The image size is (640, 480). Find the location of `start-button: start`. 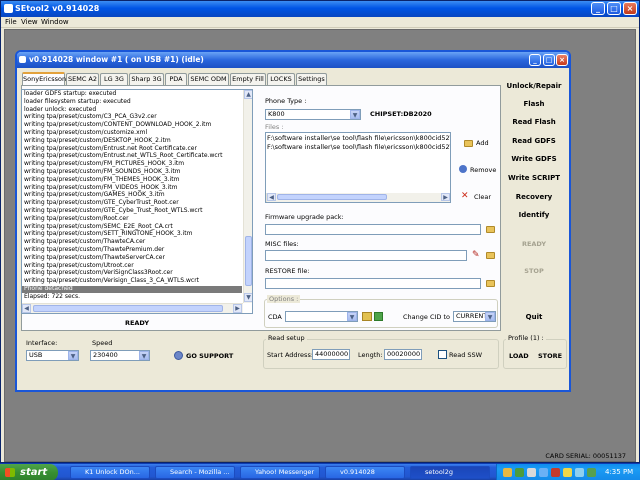

start-button: start is located at coordinates (29, 472).